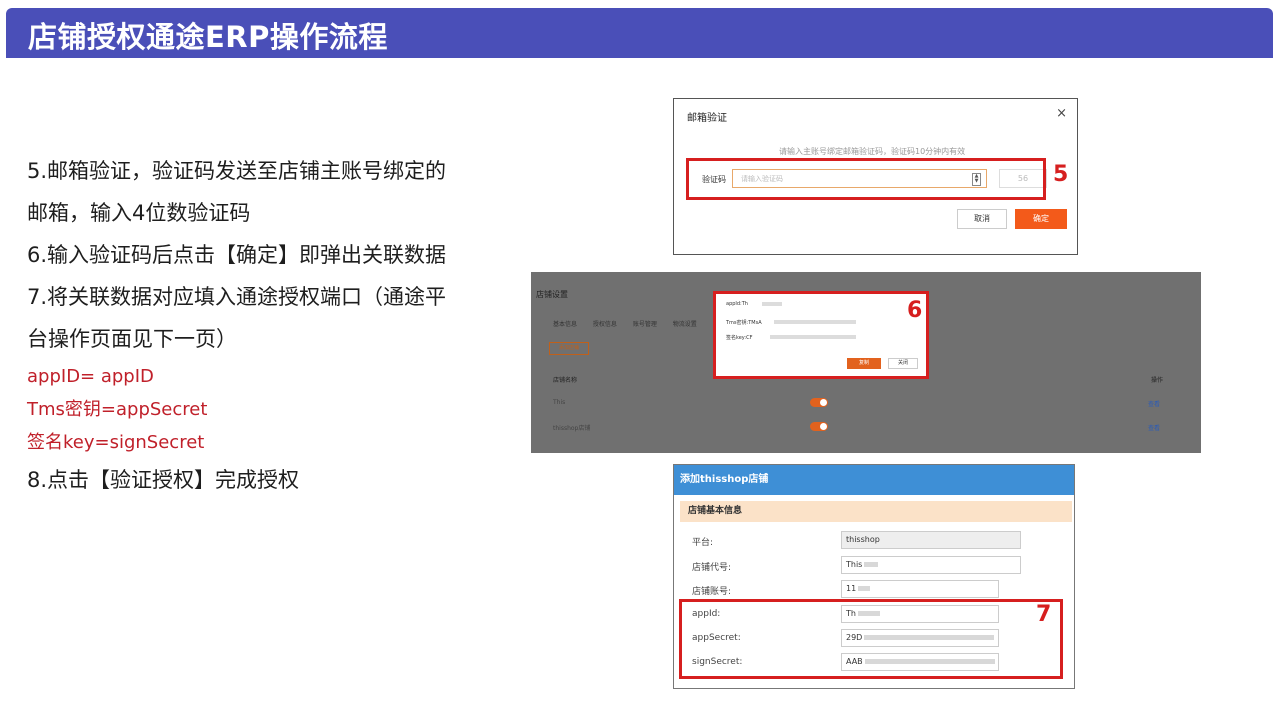  What do you see at coordinates (1044, 614) in the screenshot?
I see `step-marker: 7` at bounding box center [1044, 614].